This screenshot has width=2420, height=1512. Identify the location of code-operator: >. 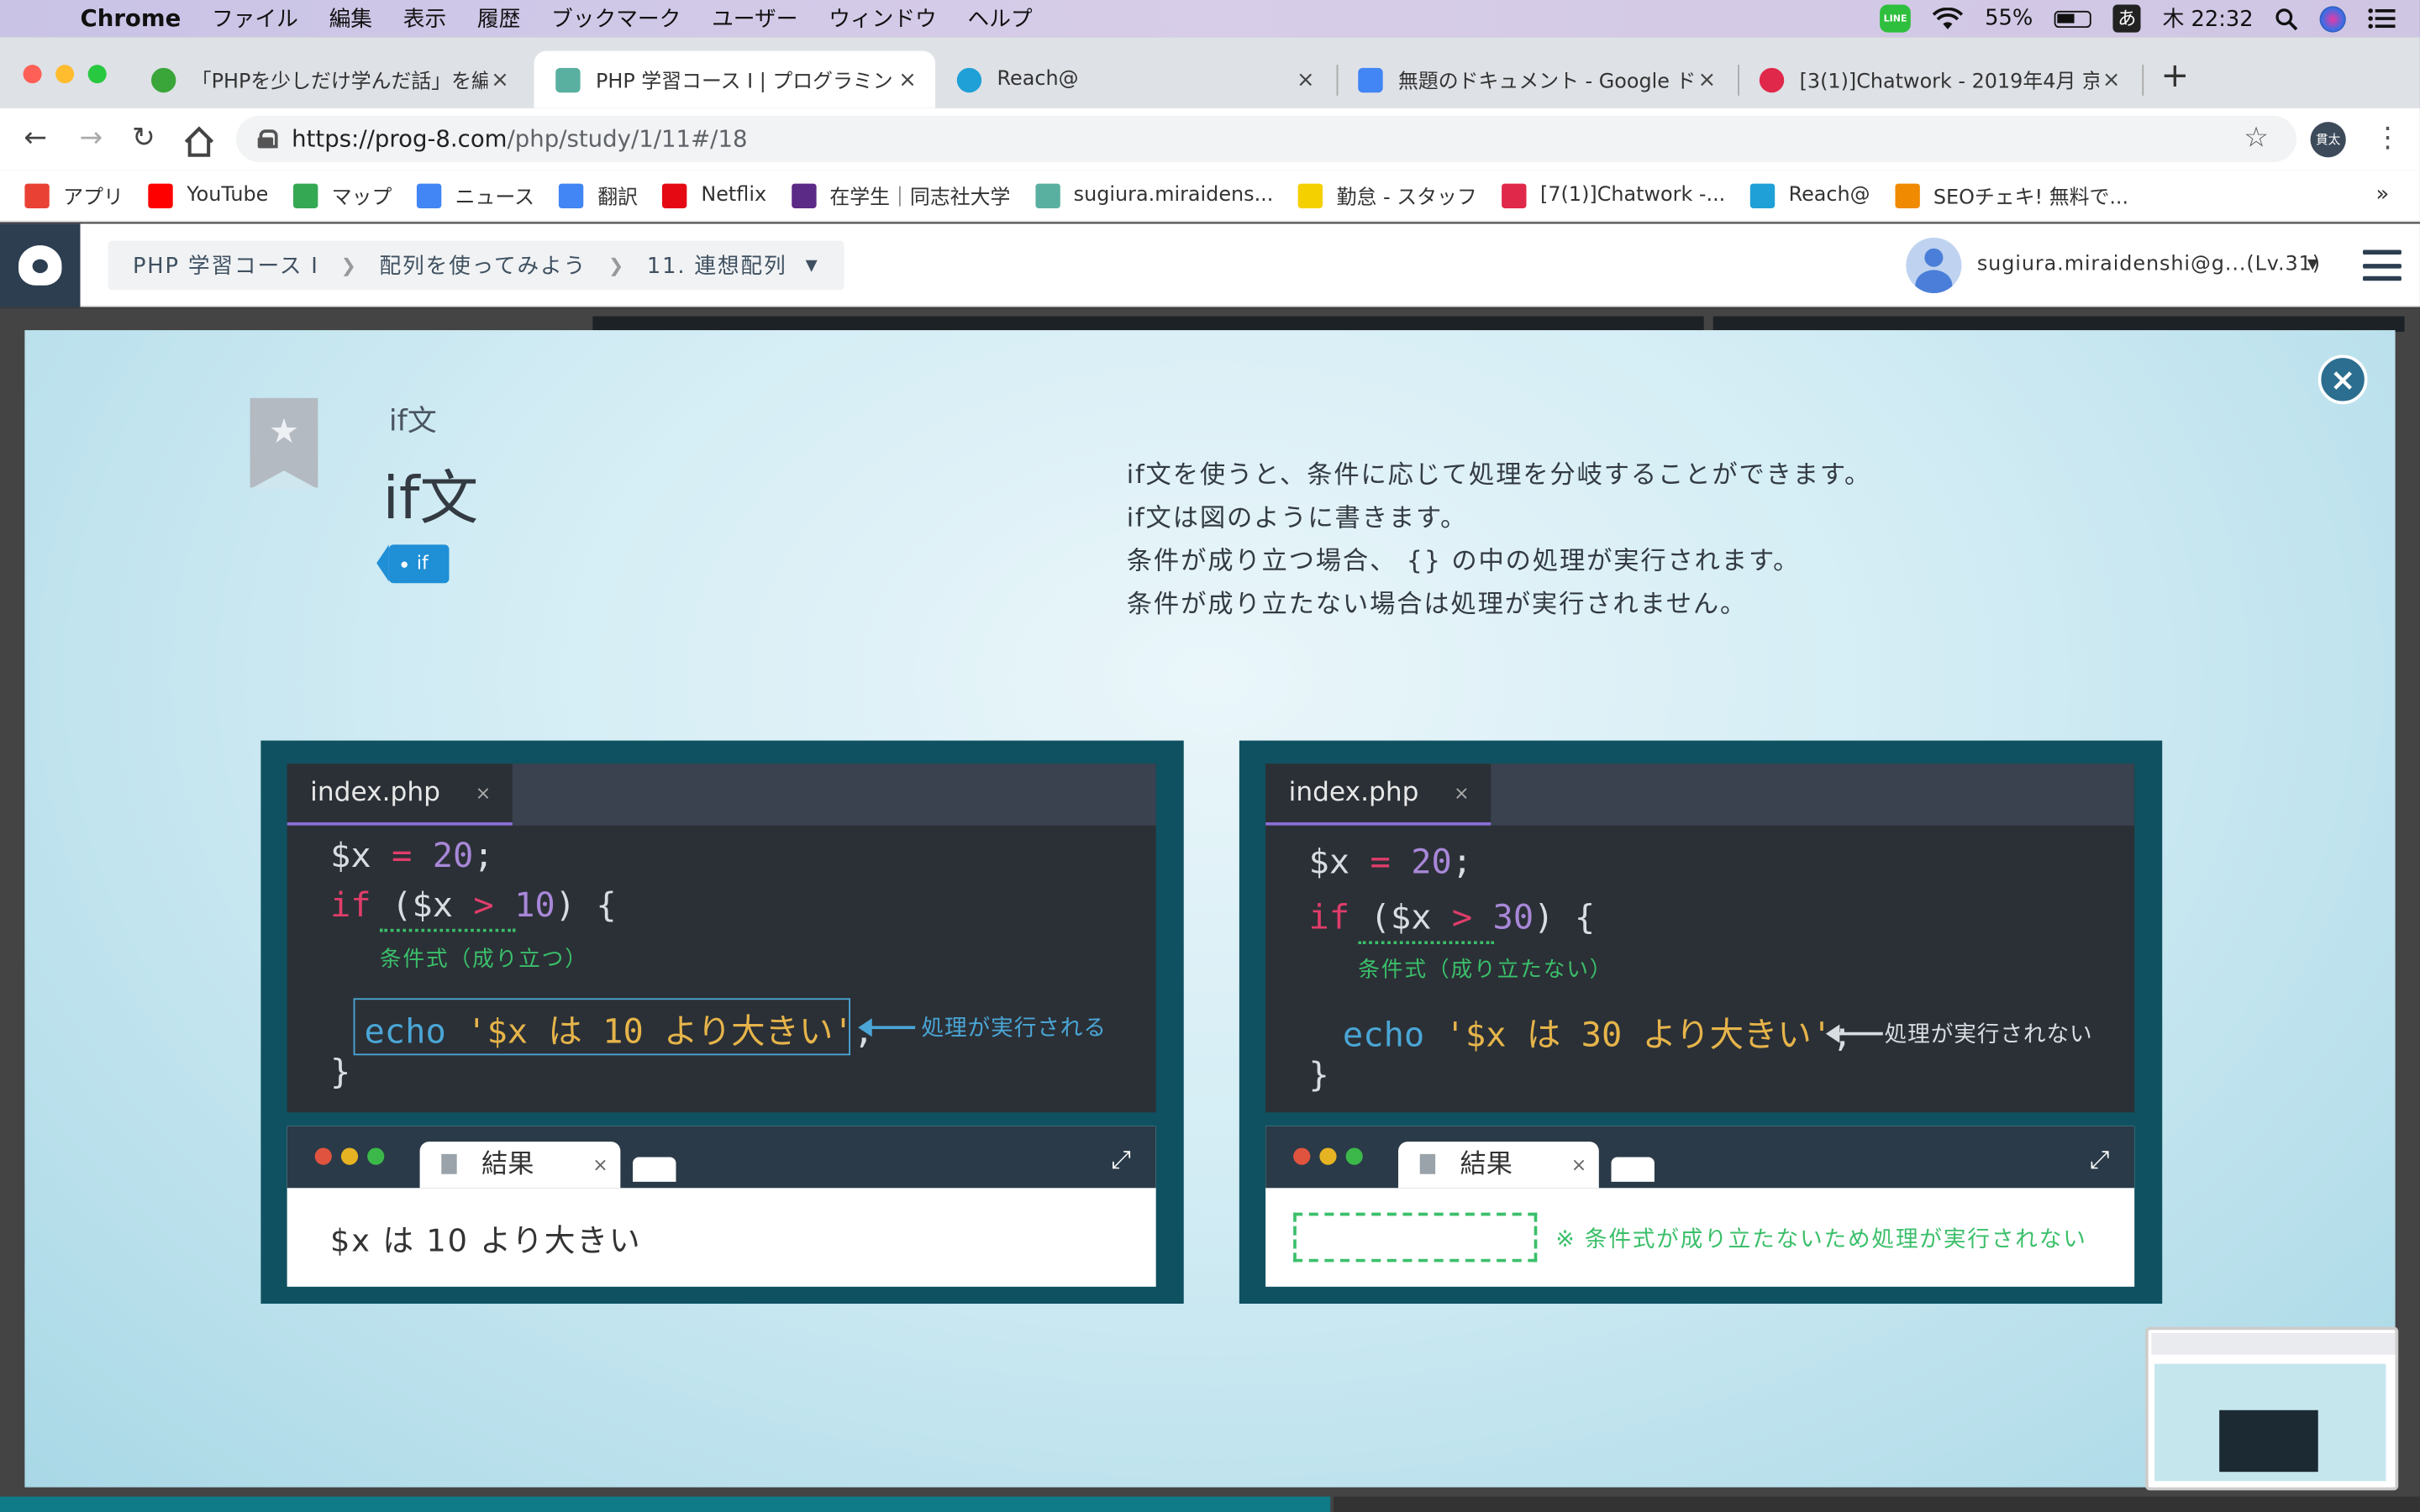
(1462, 918).